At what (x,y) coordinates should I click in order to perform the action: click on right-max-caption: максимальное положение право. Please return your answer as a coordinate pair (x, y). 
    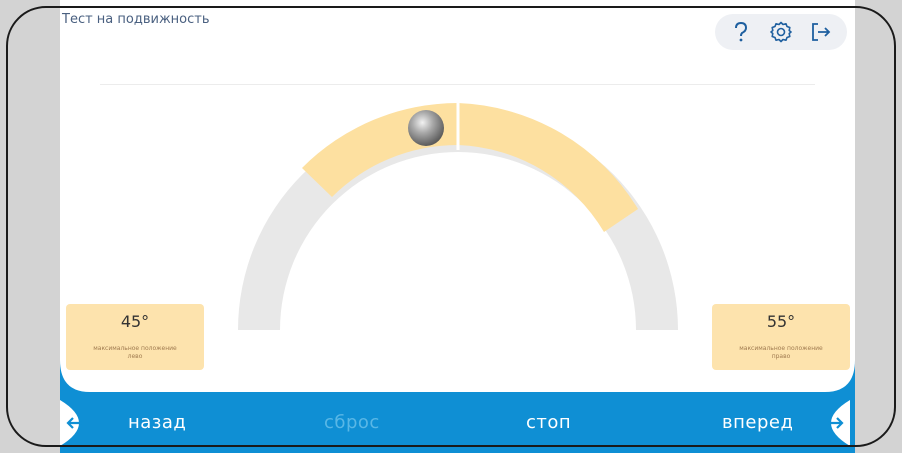
    Looking at the image, I should click on (781, 353).